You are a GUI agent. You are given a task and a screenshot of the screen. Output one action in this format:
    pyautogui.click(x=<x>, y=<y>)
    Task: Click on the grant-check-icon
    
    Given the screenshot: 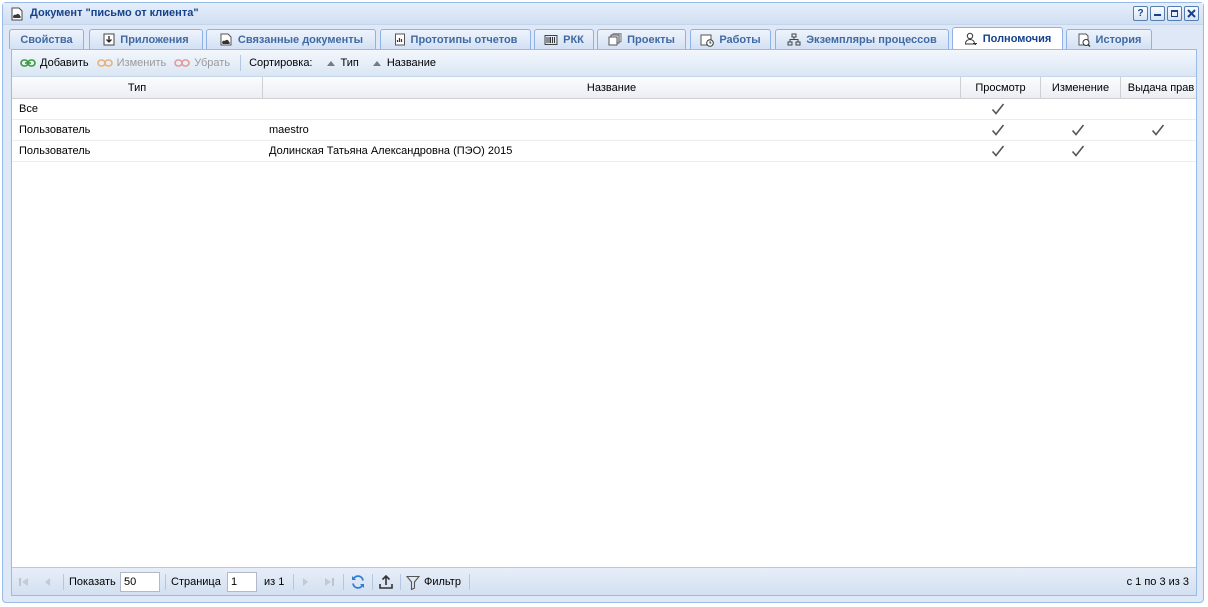 What is the action you would take?
    pyautogui.click(x=1158, y=130)
    